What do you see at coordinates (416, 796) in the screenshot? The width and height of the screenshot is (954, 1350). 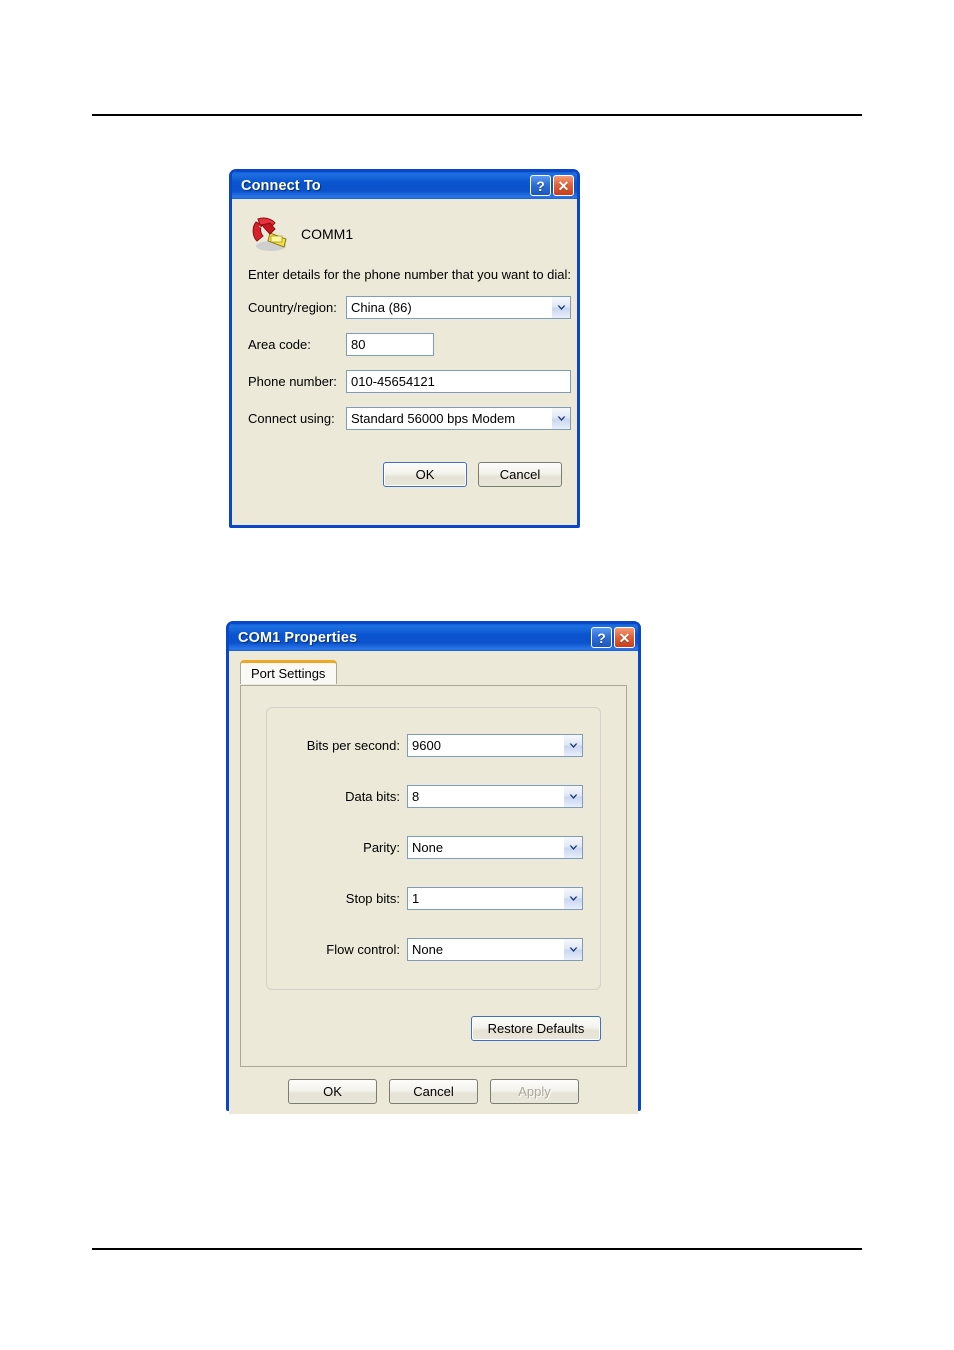 I see `data-bits-value: 8` at bounding box center [416, 796].